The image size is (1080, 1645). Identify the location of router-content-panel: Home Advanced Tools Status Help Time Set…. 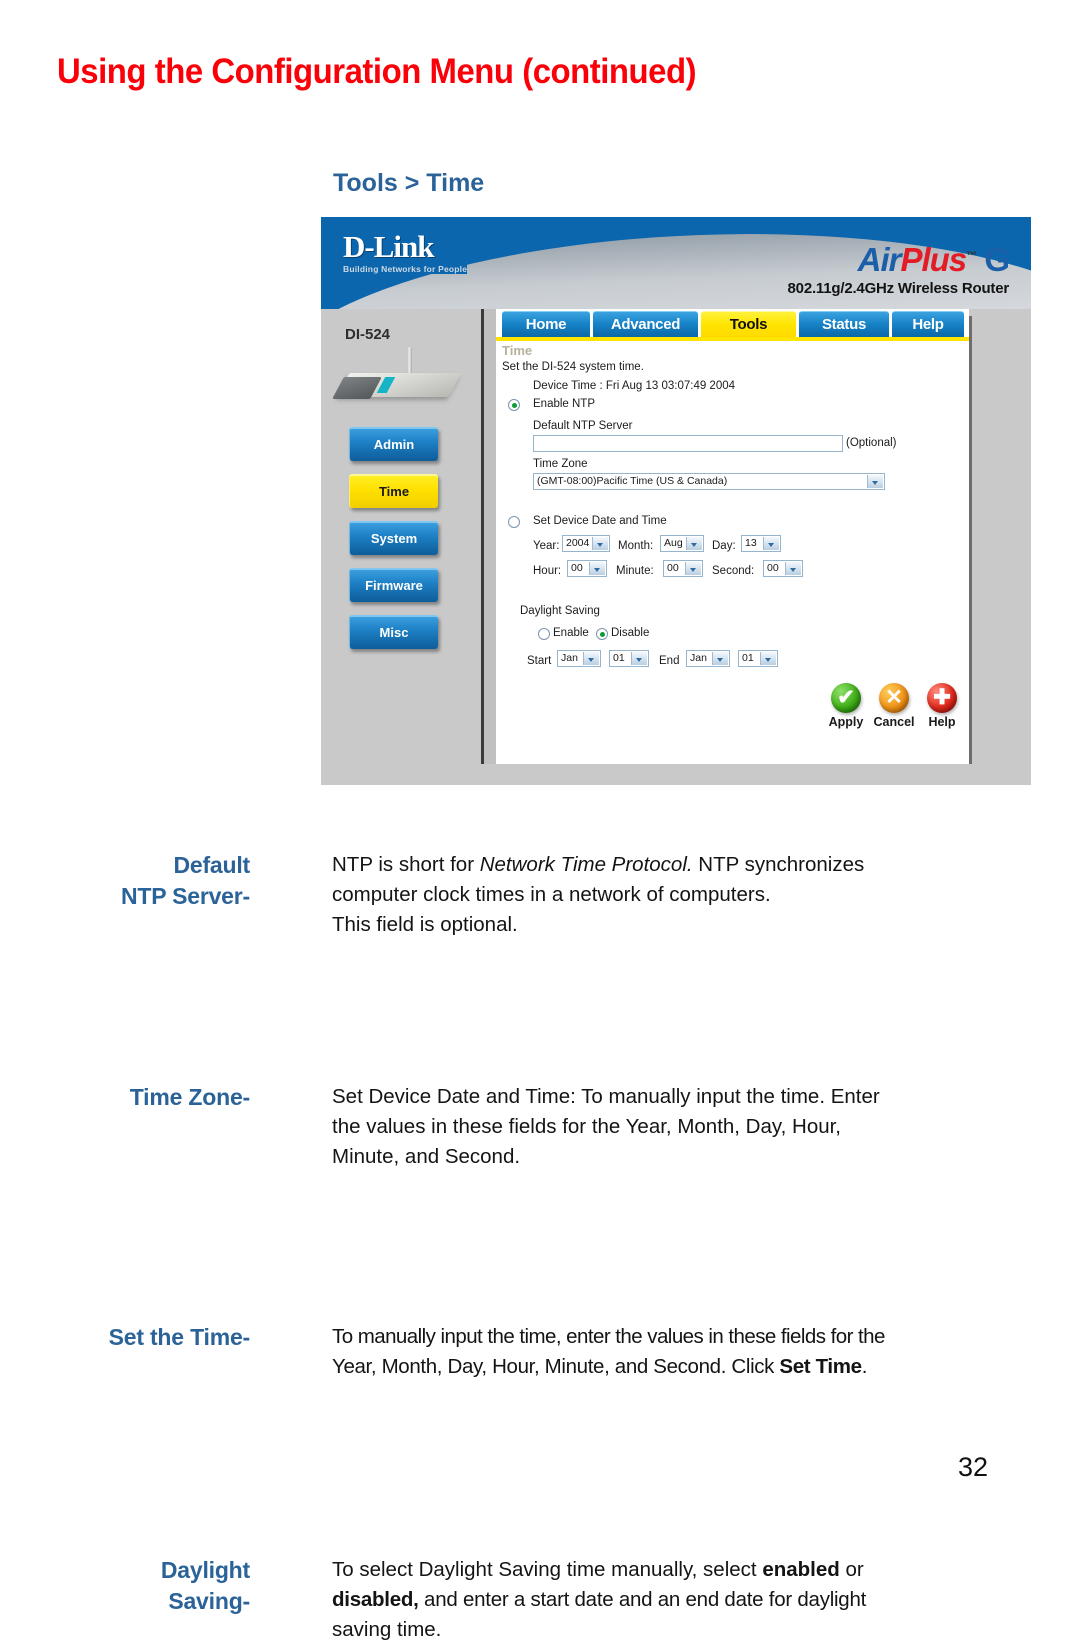
(732, 536).